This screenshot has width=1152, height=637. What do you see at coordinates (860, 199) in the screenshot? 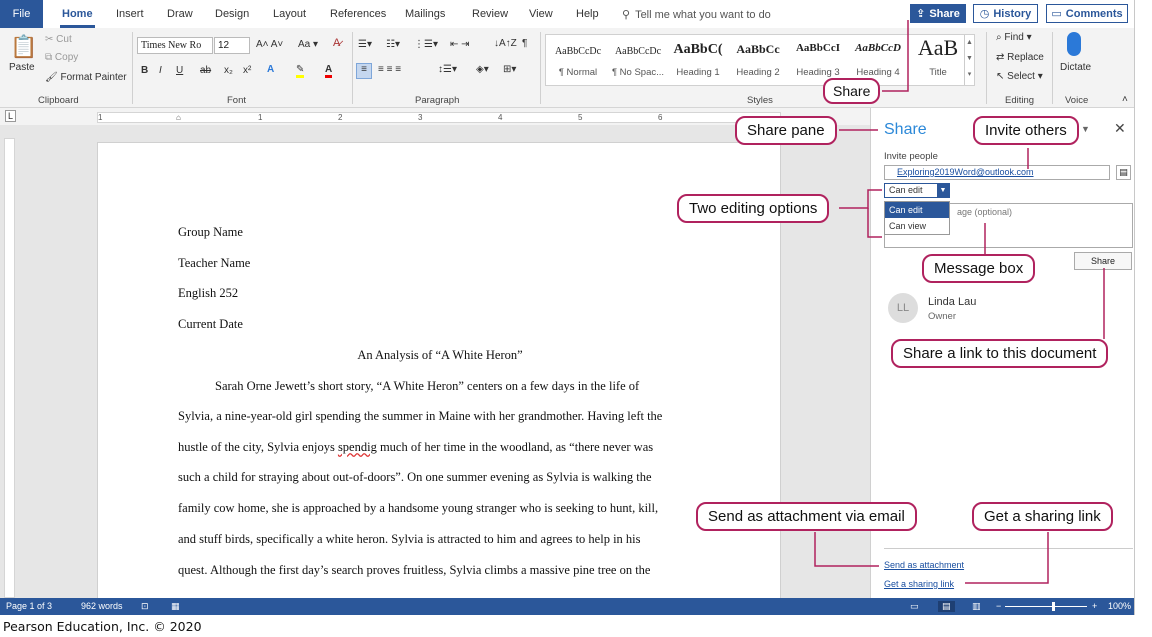
I see `leader-two-options` at bounding box center [860, 199].